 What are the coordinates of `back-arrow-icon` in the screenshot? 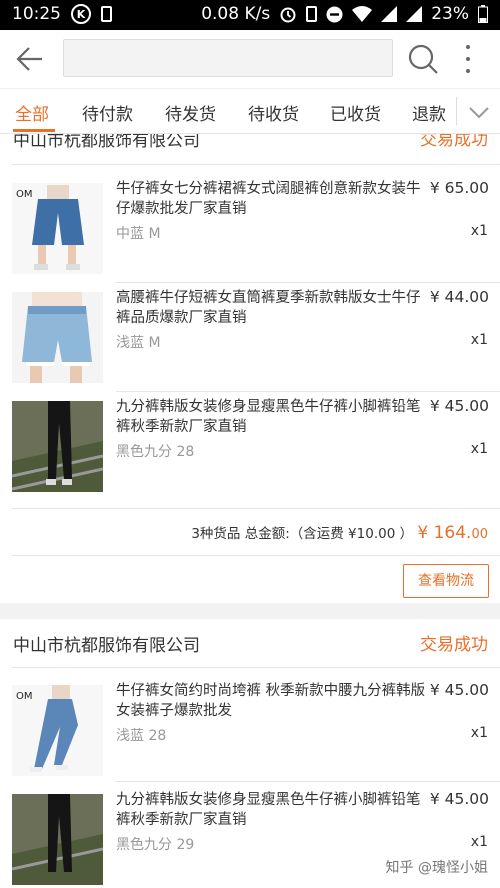 It's located at (30, 59).